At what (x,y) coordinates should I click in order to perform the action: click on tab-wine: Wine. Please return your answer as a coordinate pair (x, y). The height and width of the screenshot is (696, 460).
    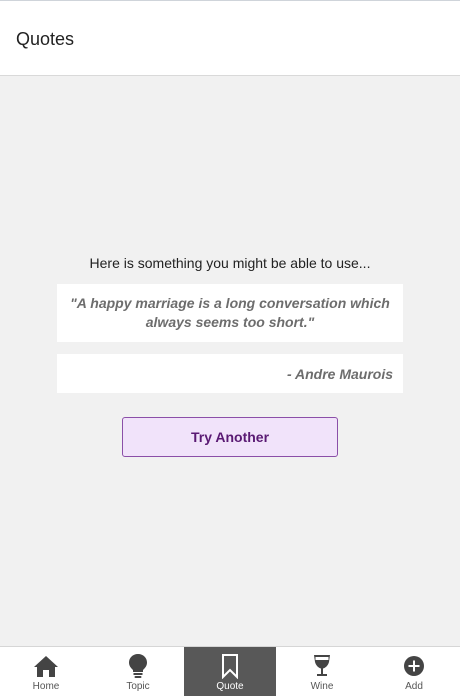
    Looking at the image, I should click on (322, 671).